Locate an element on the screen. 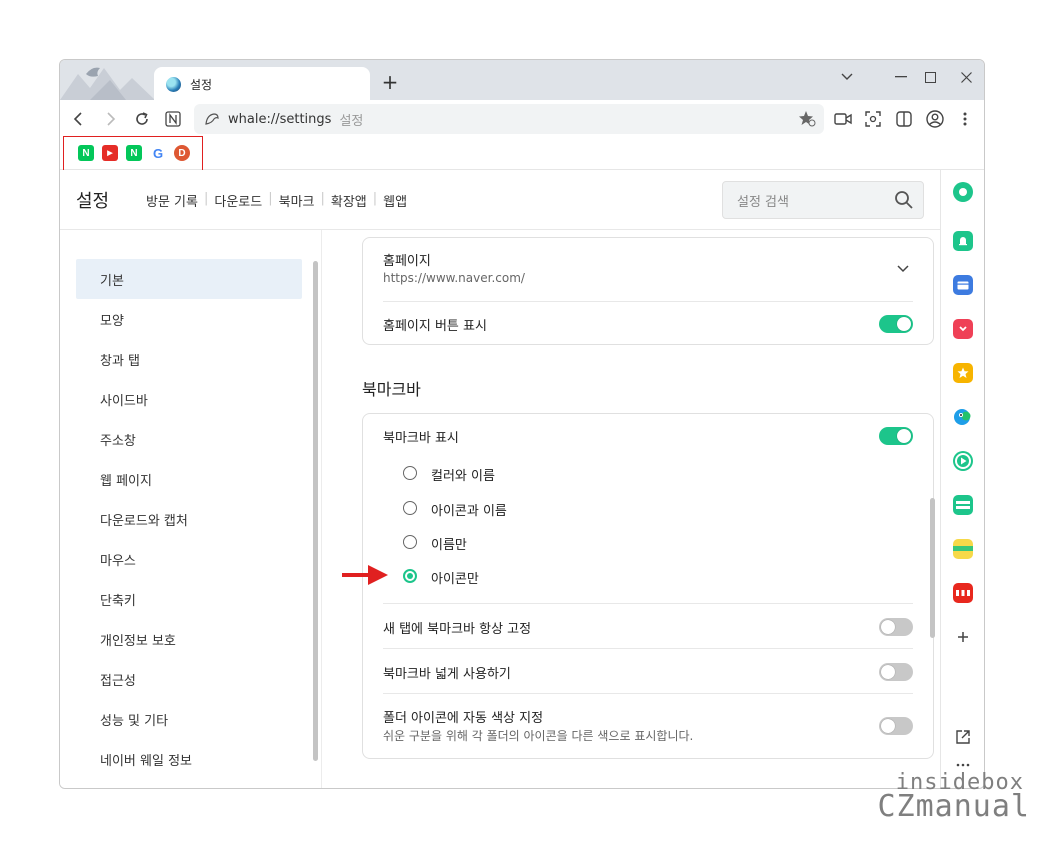 The height and width of the screenshot is (848, 1044). capture-icon is located at coordinates (873, 119).